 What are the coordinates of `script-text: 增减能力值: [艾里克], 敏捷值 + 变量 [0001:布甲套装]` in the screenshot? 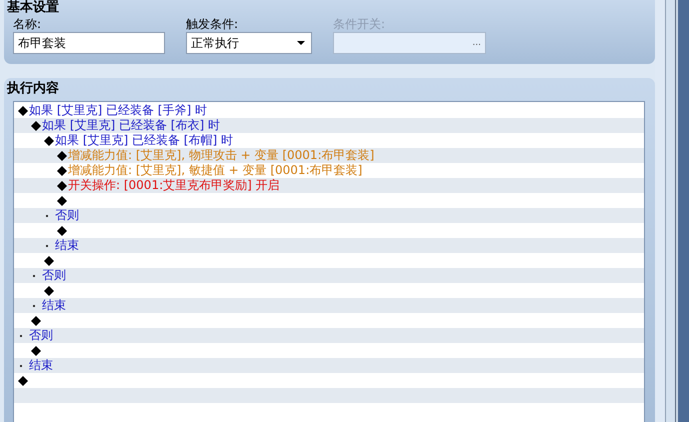 It's located at (215, 170).